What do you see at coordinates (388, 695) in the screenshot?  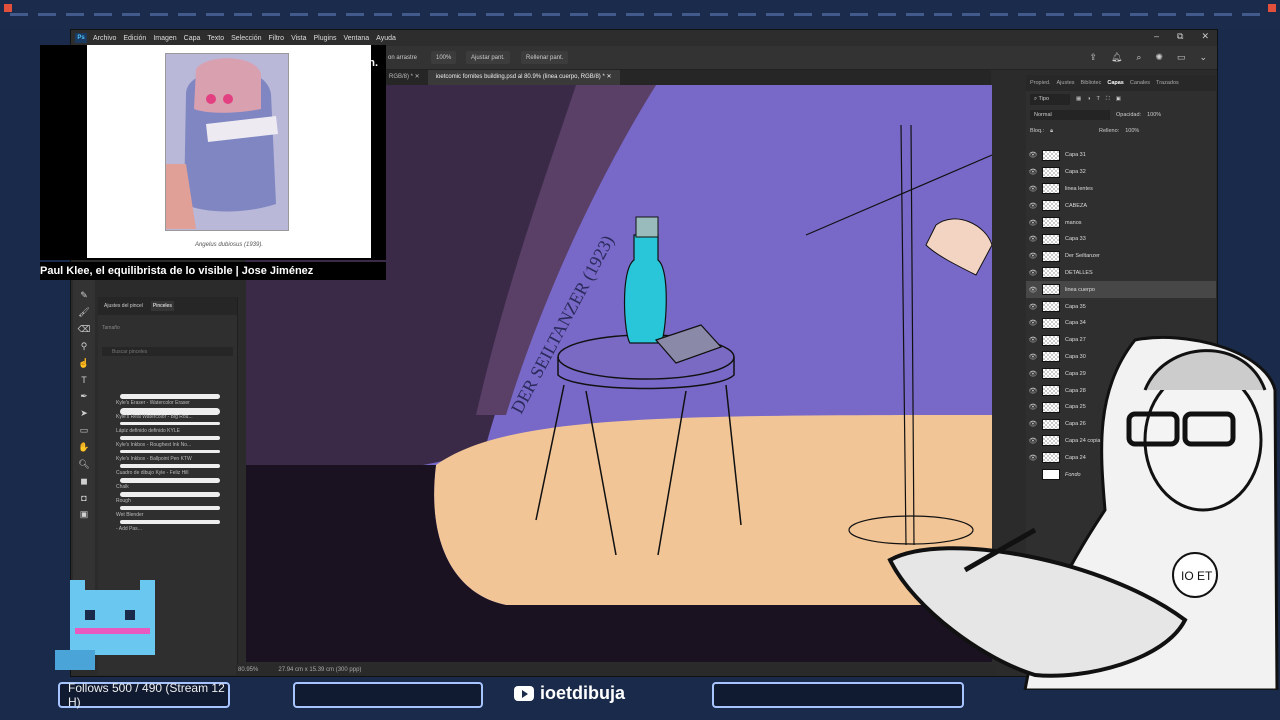 I see `bottom-empty-box` at bounding box center [388, 695].